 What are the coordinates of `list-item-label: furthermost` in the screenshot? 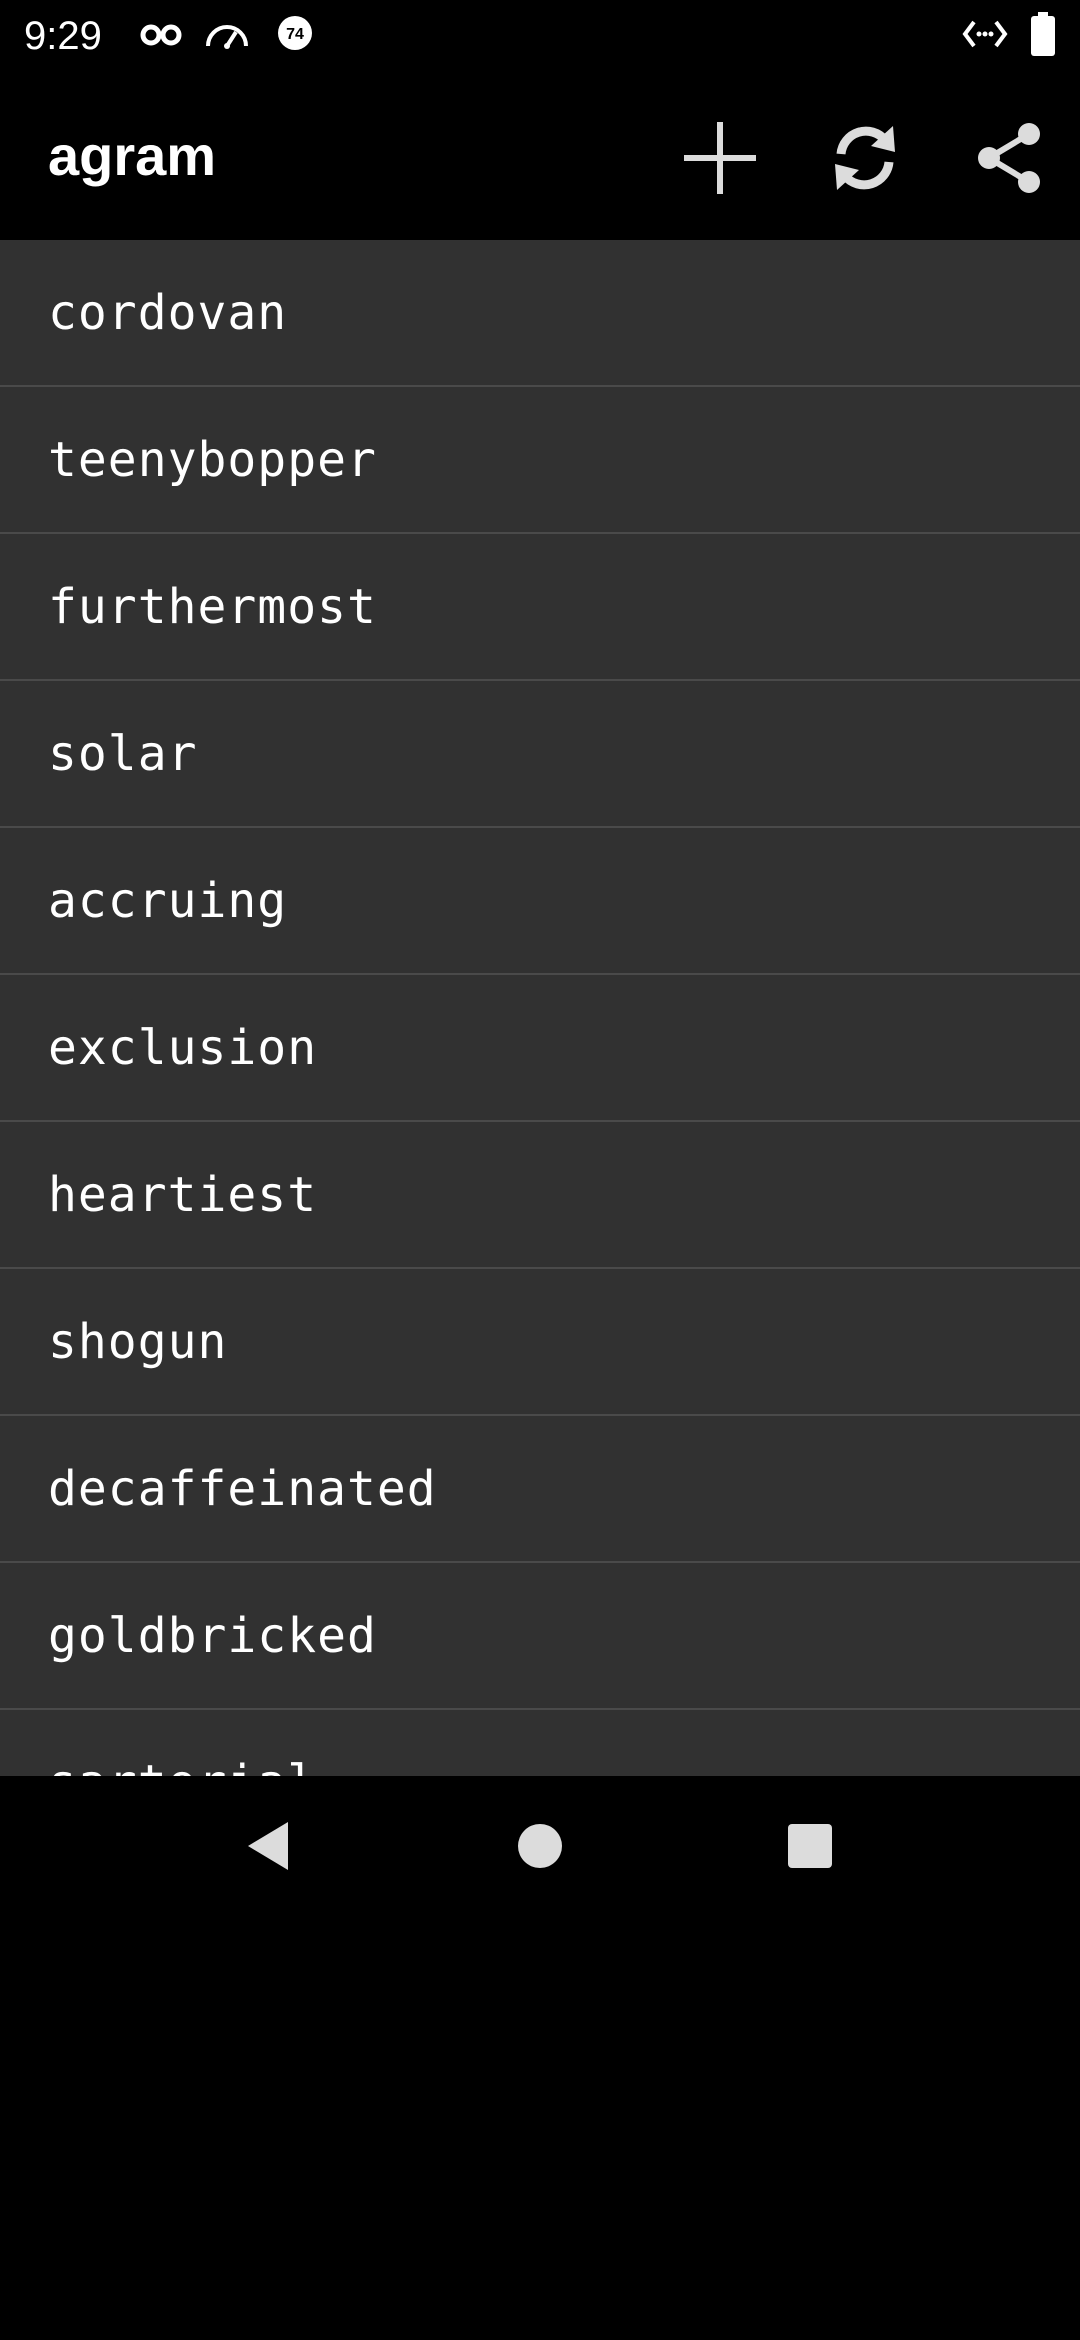 It's located at (212, 606).